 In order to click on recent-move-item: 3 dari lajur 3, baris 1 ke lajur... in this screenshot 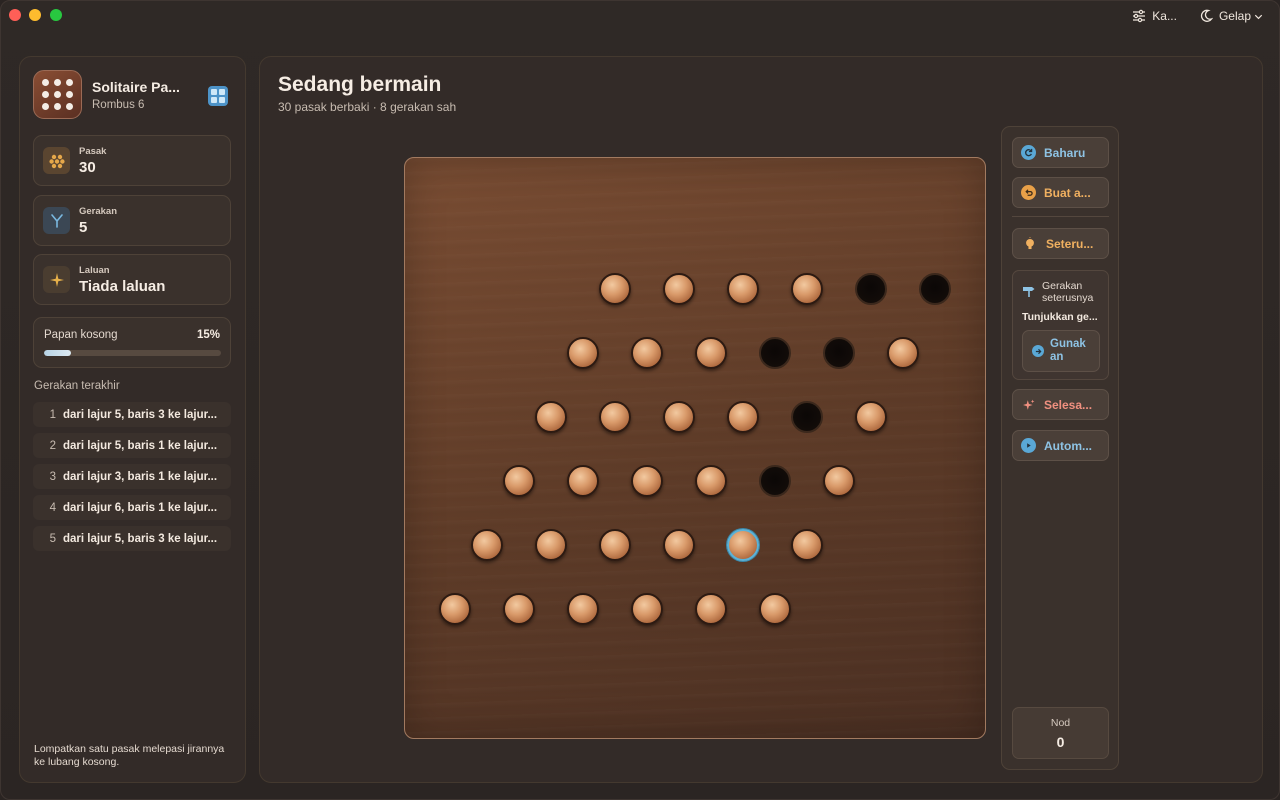, I will do `click(132, 476)`.